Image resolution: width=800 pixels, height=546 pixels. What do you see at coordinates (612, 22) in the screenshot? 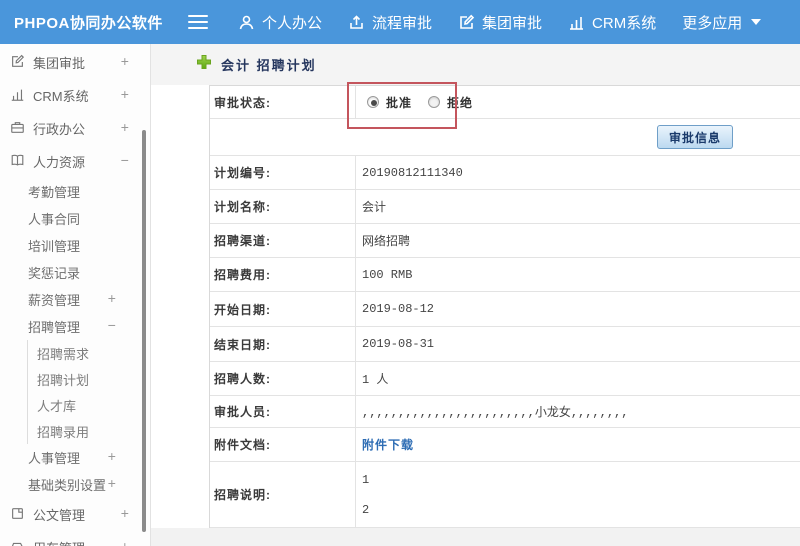
I see `nav-crm-system: CRM系统` at bounding box center [612, 22].